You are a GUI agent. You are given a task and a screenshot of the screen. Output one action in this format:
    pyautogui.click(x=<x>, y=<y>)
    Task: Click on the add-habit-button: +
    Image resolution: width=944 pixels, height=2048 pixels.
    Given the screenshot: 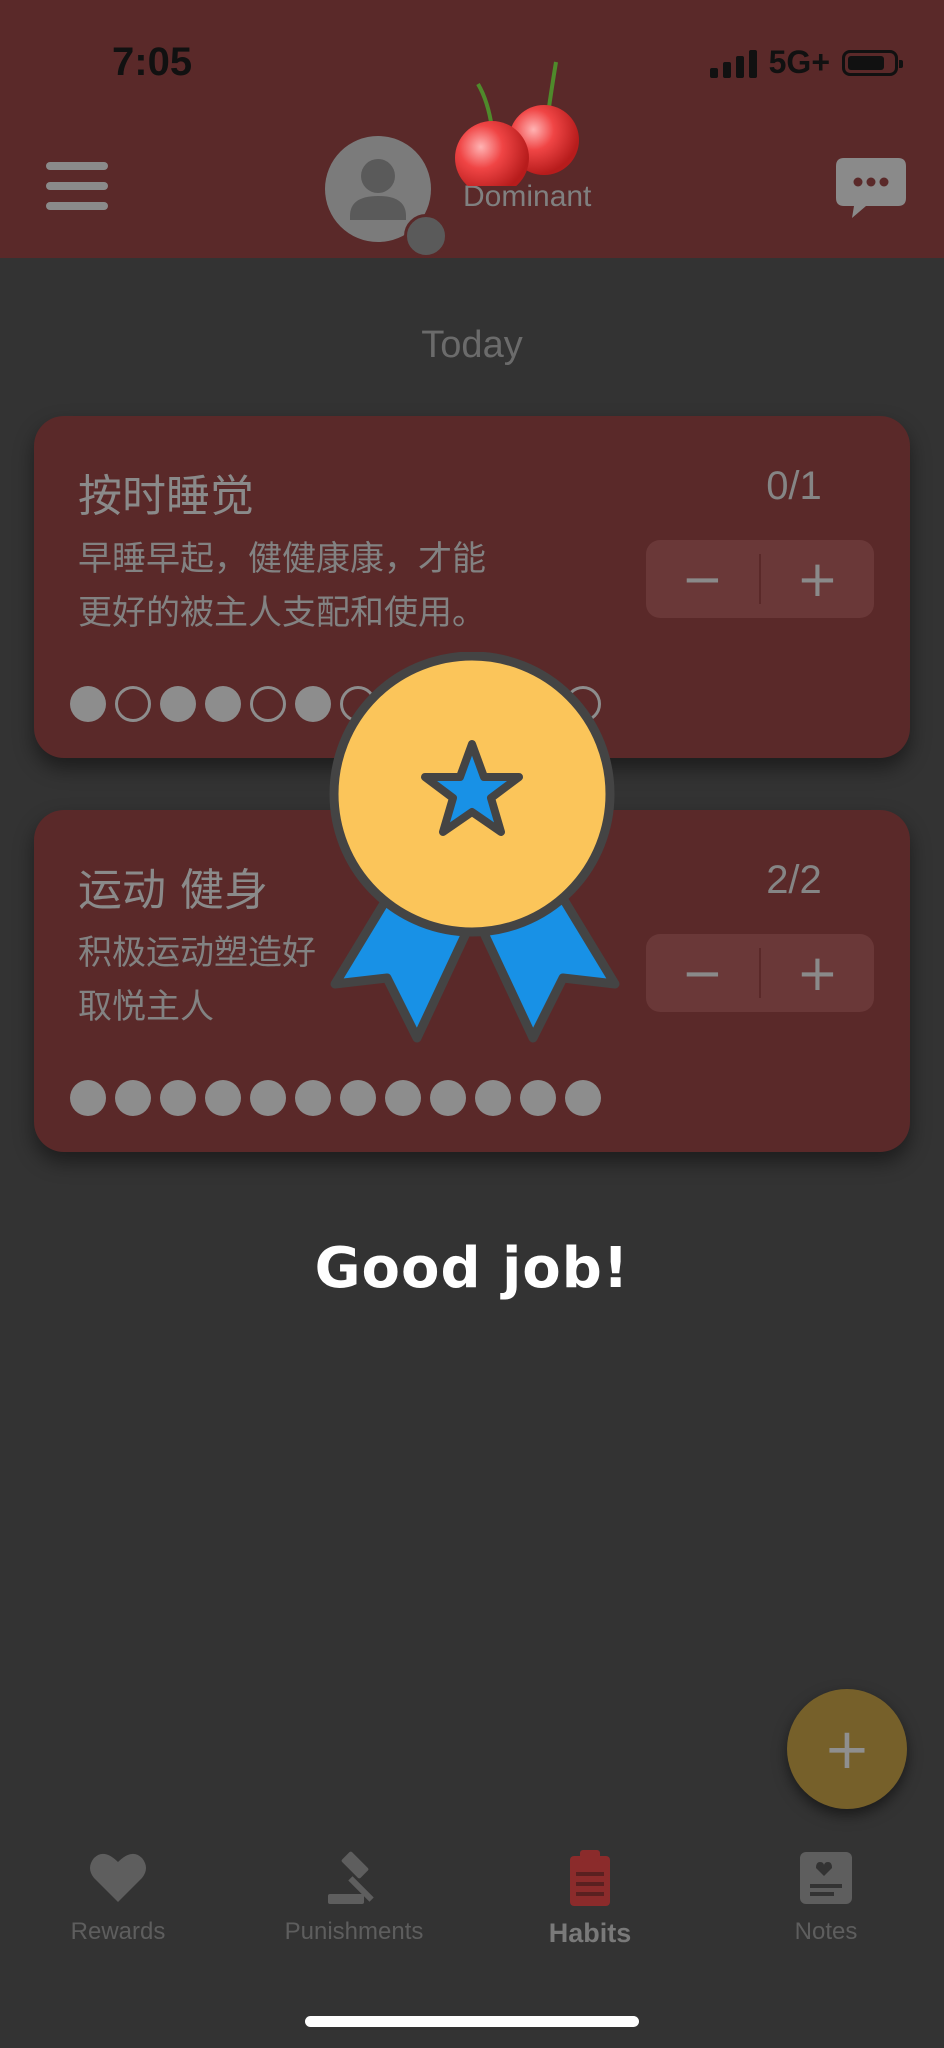 What is the action you would take?
    pyautogui.click(x=847, y=1749)
    